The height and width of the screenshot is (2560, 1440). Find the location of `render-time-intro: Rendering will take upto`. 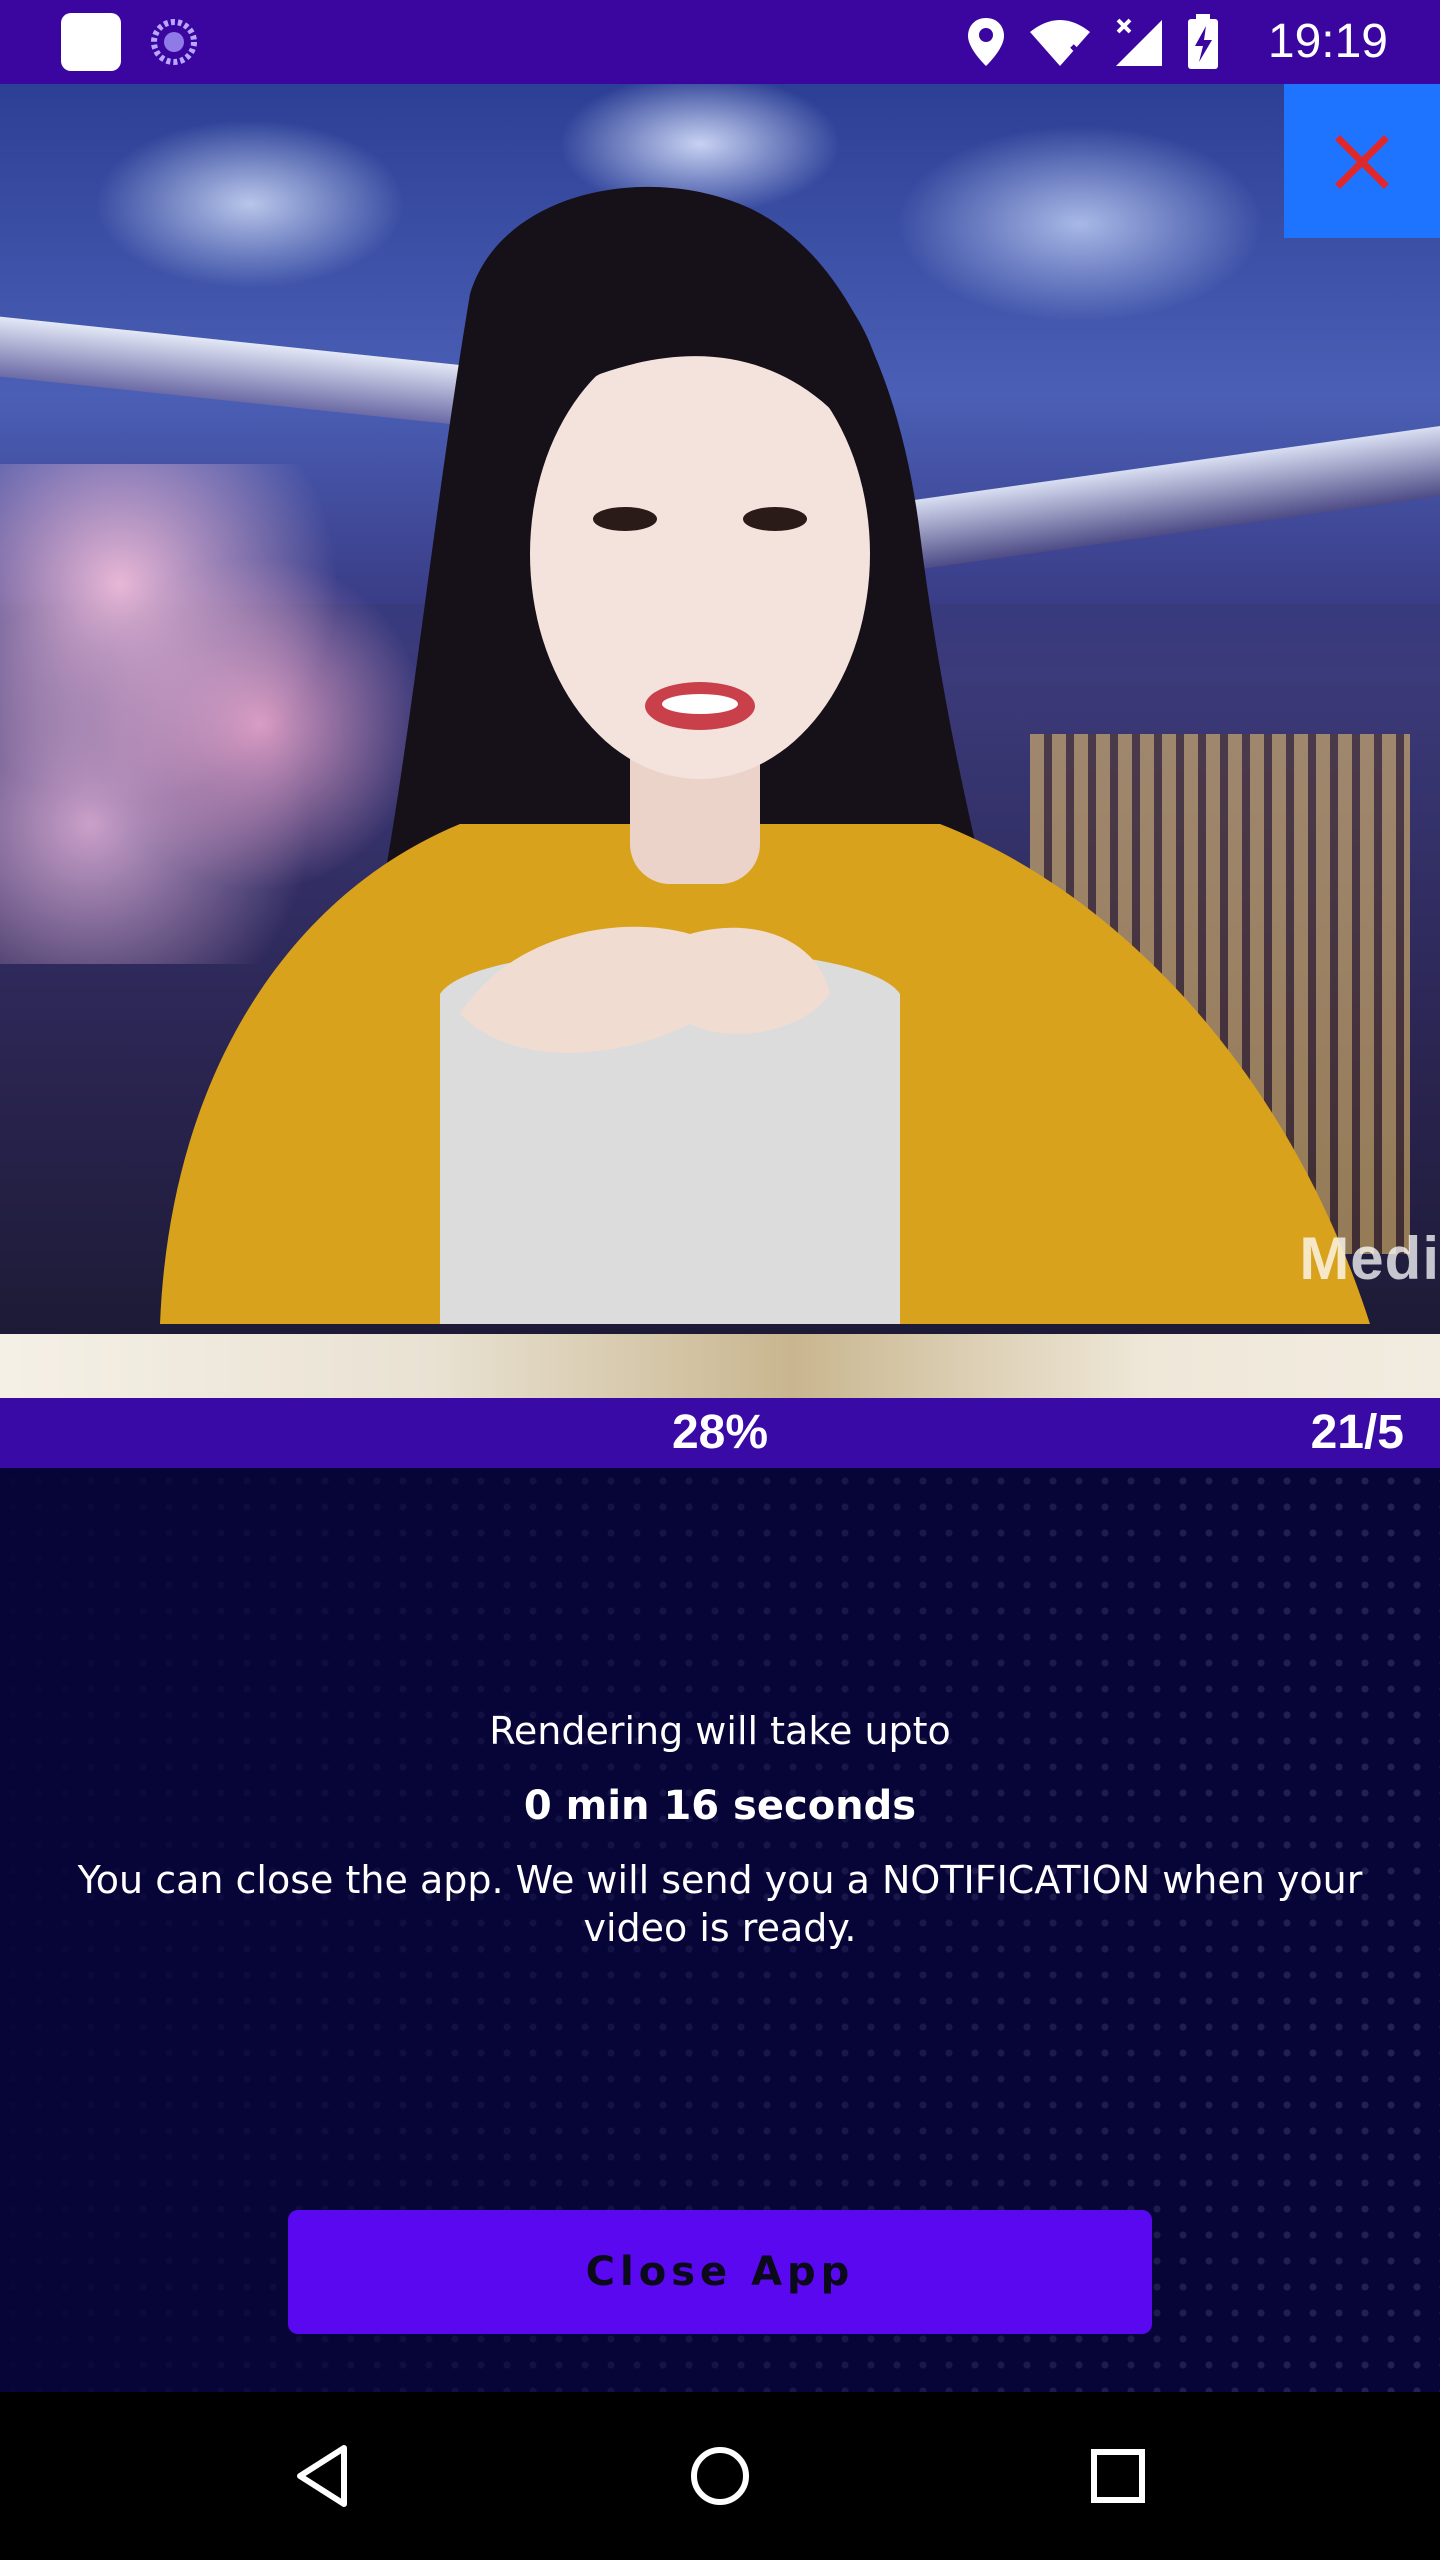

render-time-intro: Rendering will take upto is located at coordinates (720, 1731).